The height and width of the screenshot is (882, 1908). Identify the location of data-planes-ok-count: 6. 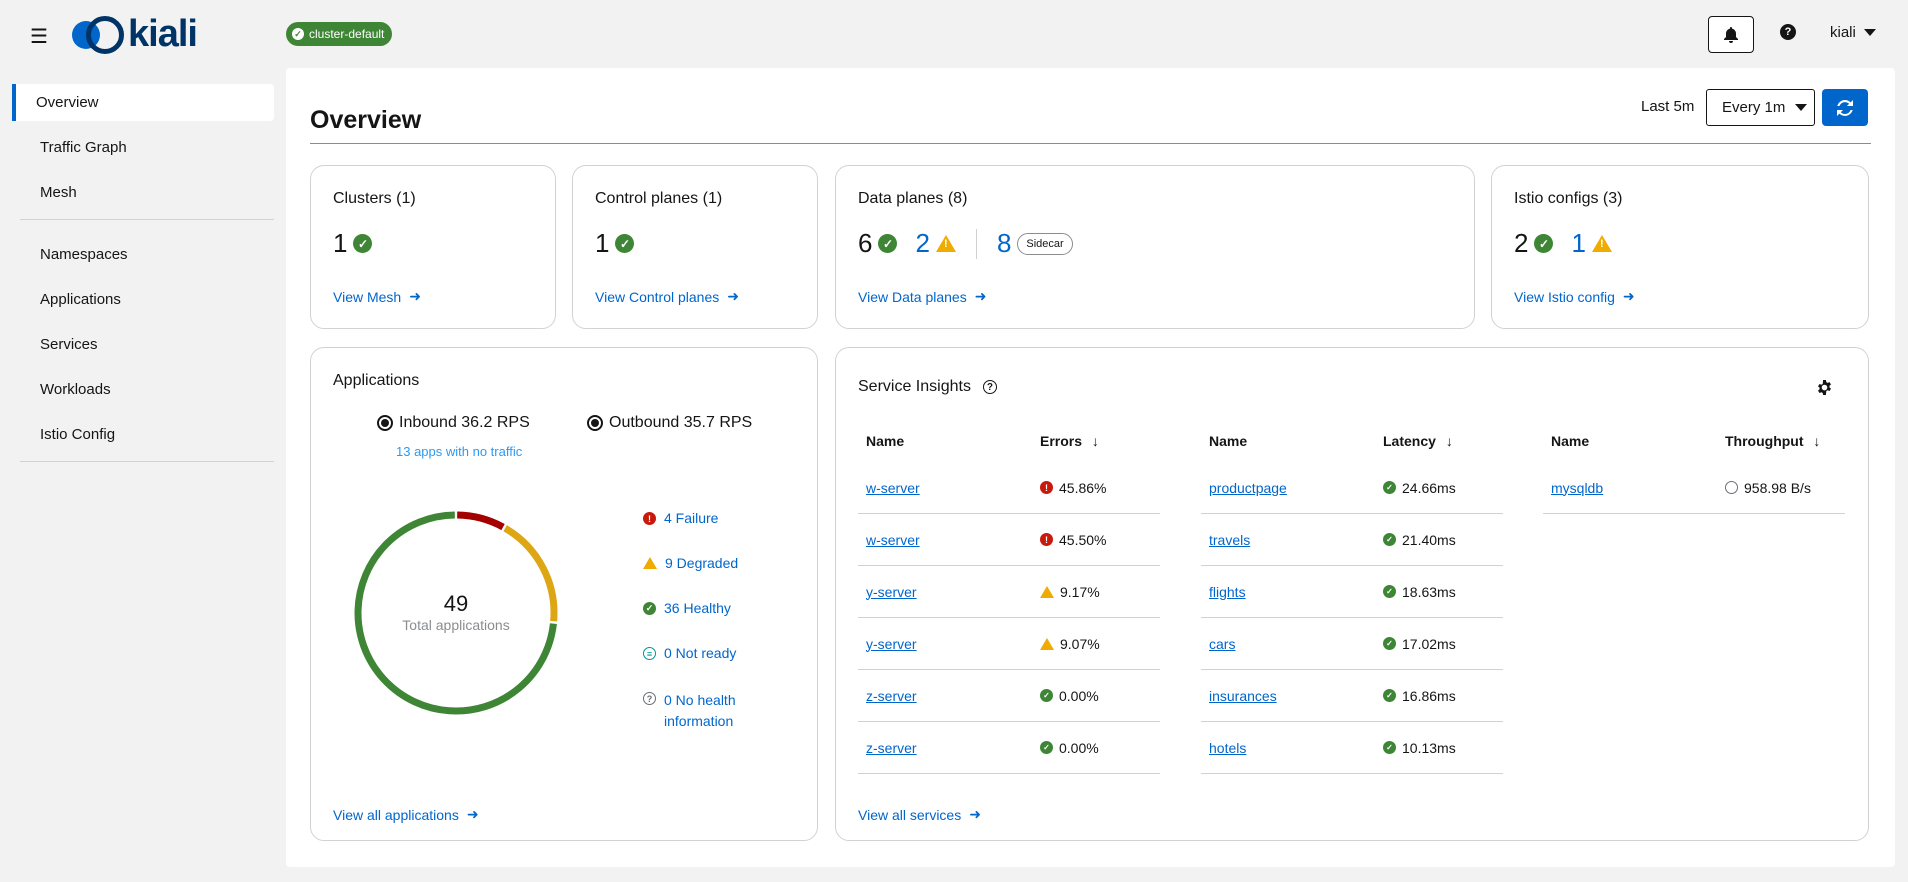
(865, 243).